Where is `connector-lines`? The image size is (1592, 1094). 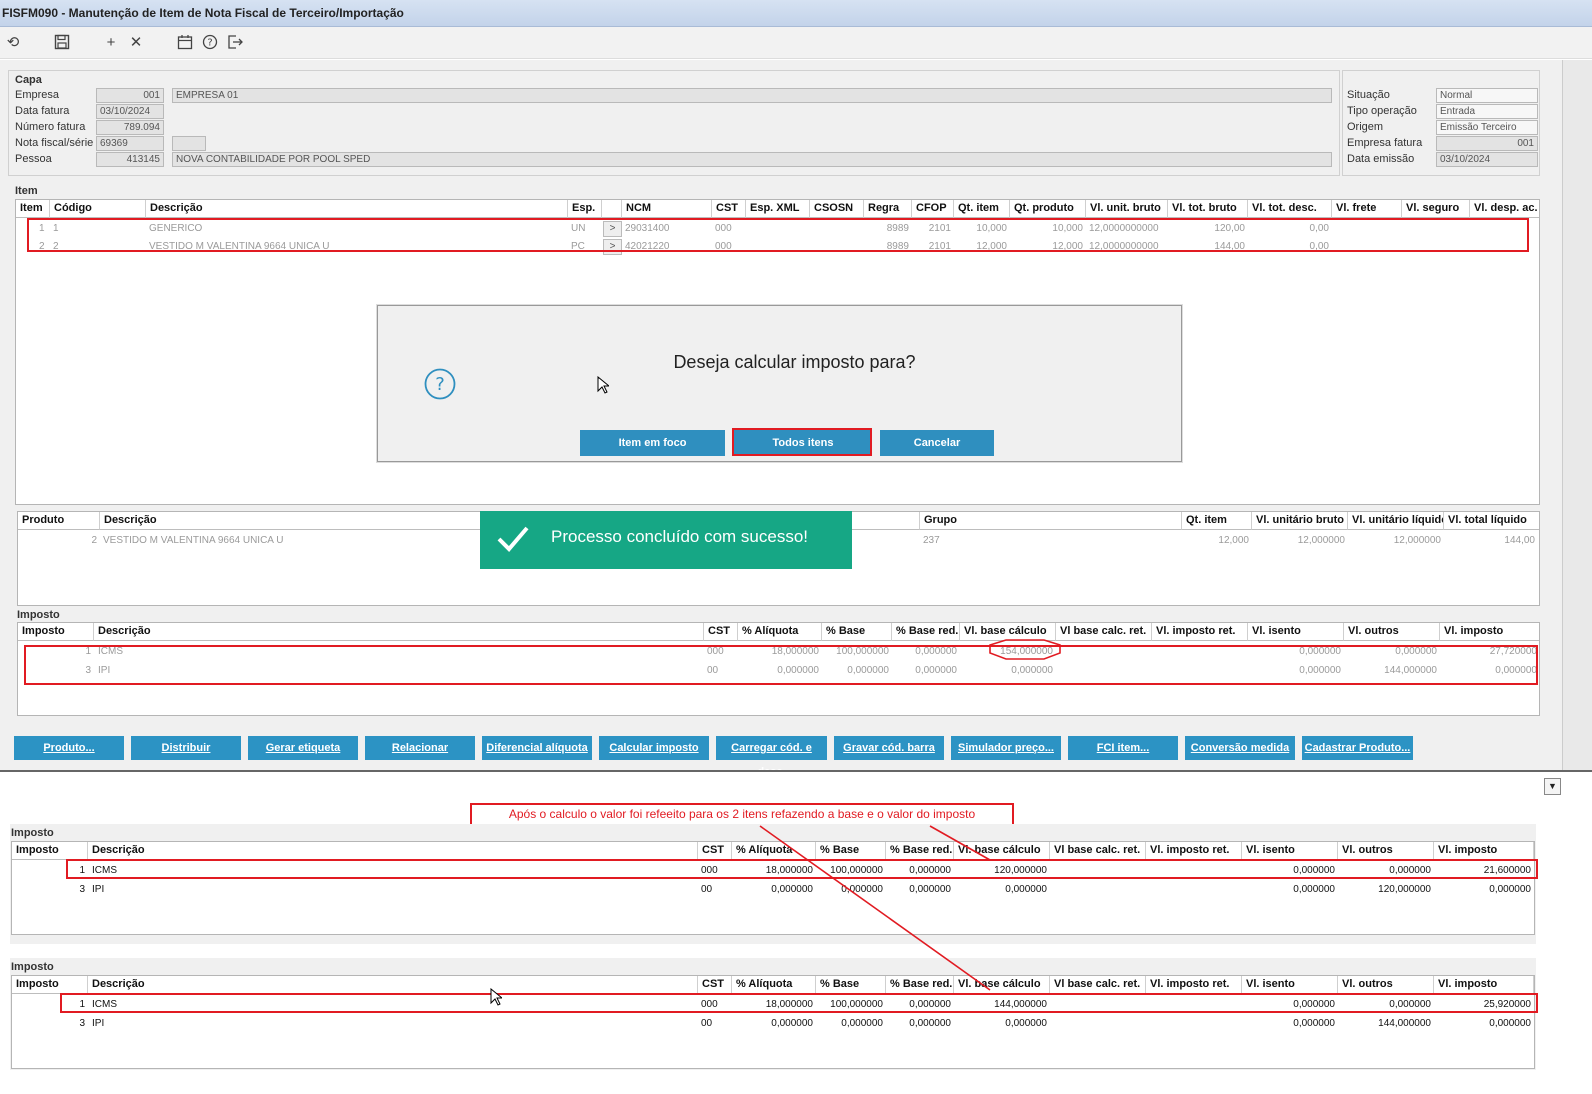
connector-lines is located at coordinates (875, 908).